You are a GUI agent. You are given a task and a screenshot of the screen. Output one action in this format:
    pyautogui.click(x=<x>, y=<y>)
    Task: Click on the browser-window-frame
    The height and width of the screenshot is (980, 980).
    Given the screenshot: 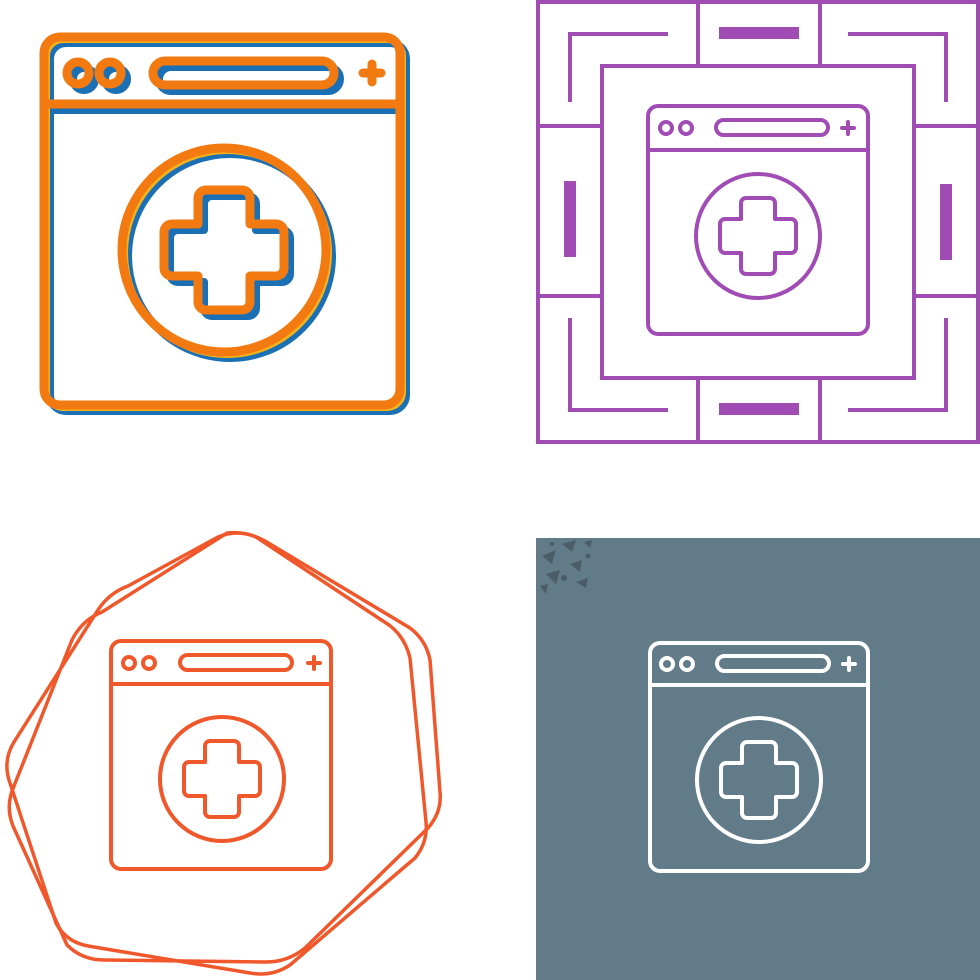 What is the action you would take?
    pyautogui.click(x=221, y=755)
    